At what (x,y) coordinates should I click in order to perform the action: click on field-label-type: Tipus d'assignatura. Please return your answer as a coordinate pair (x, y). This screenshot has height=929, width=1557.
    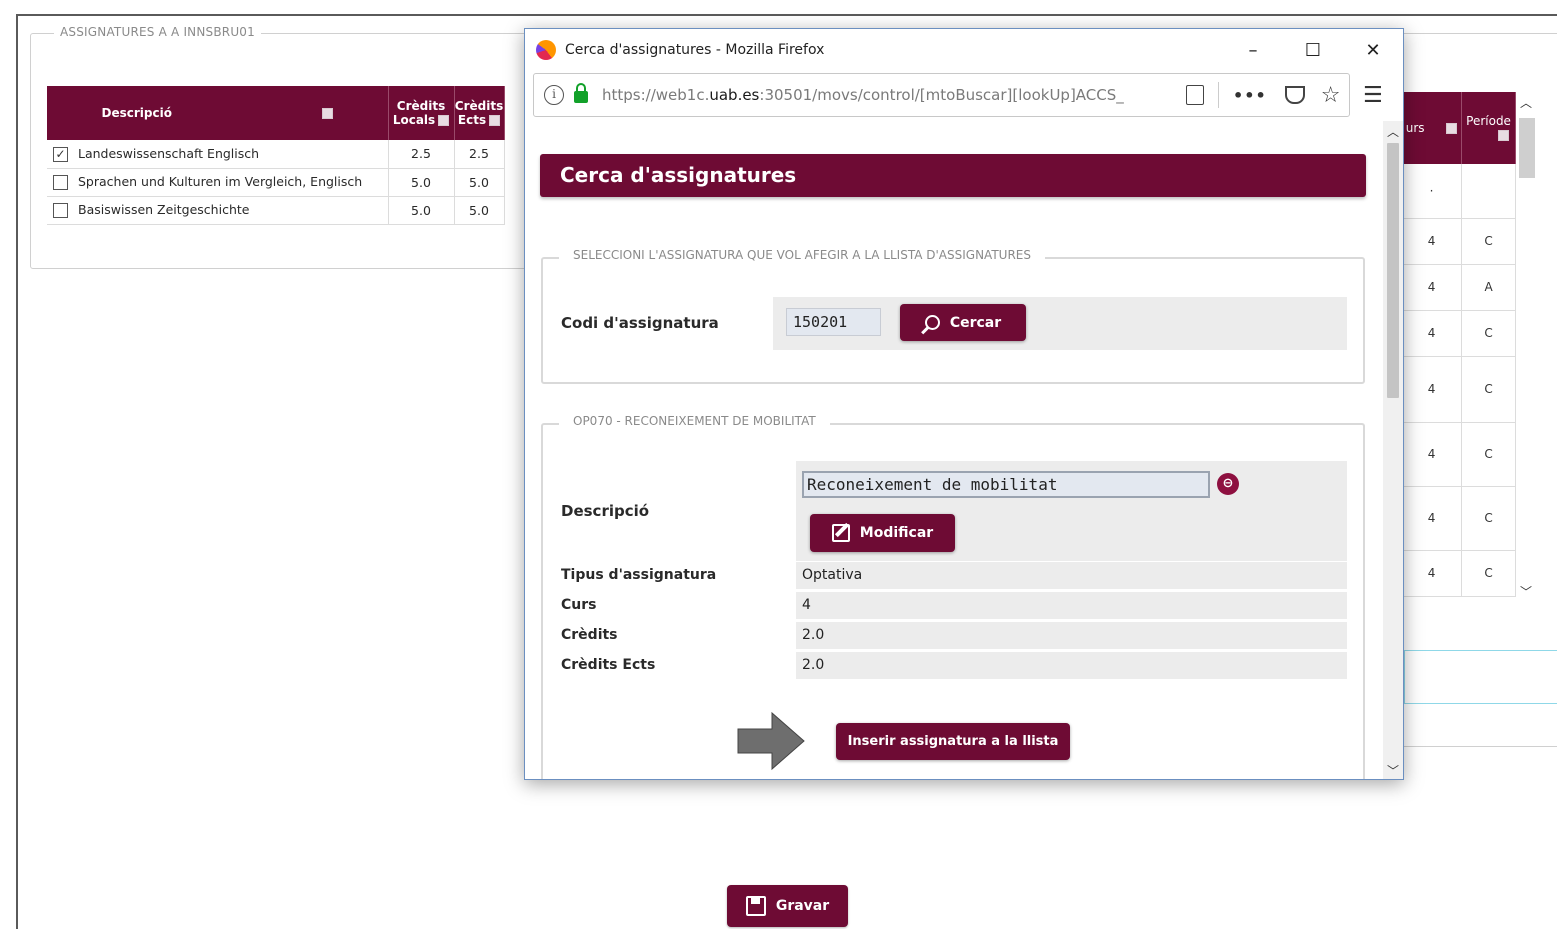
    Looking at the image, I should click on (639, 575).